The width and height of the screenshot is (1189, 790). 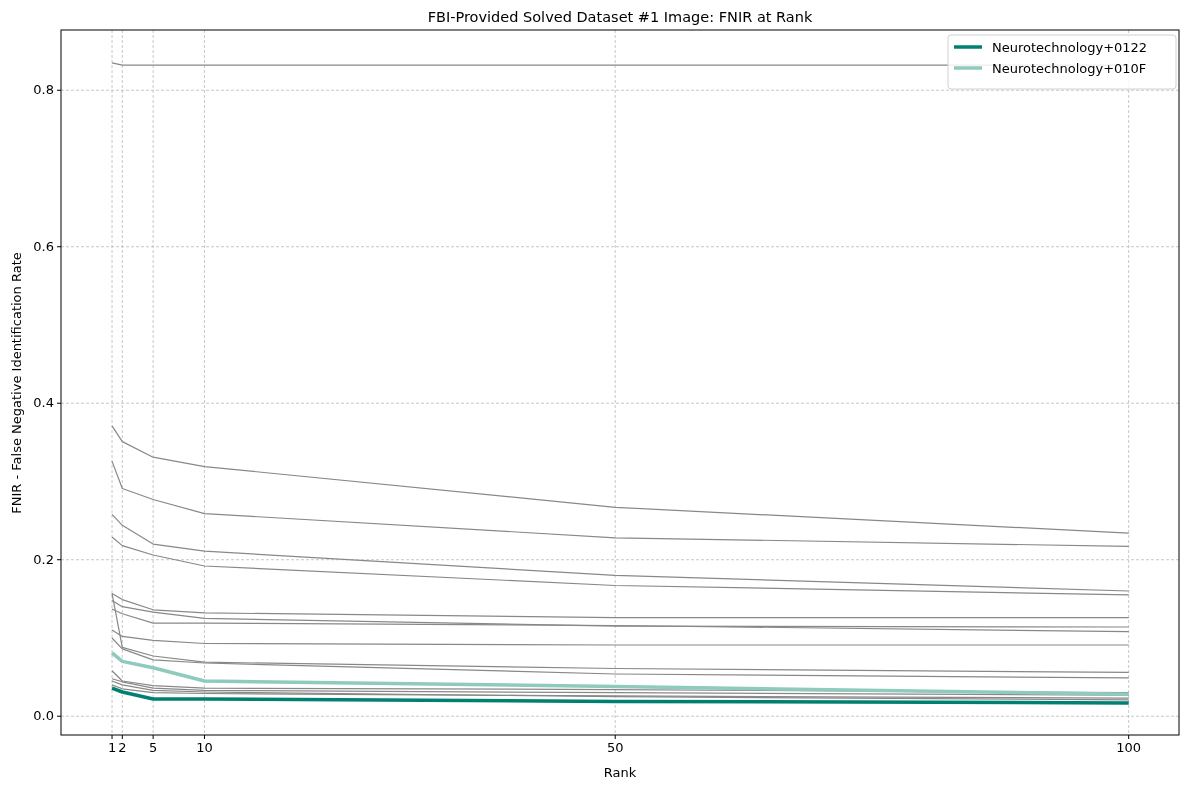 I want to click on x-tick-label: 50, so click(x=615, y=747).